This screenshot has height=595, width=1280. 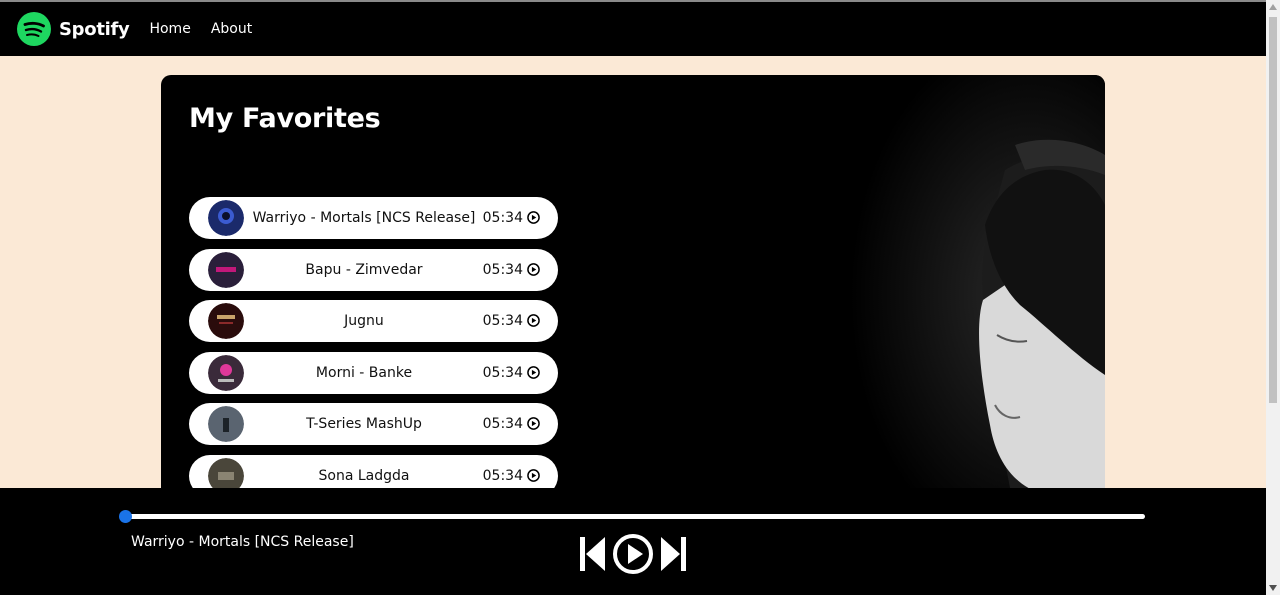 I want to click on playback-controls, so click(x=633, y=554).